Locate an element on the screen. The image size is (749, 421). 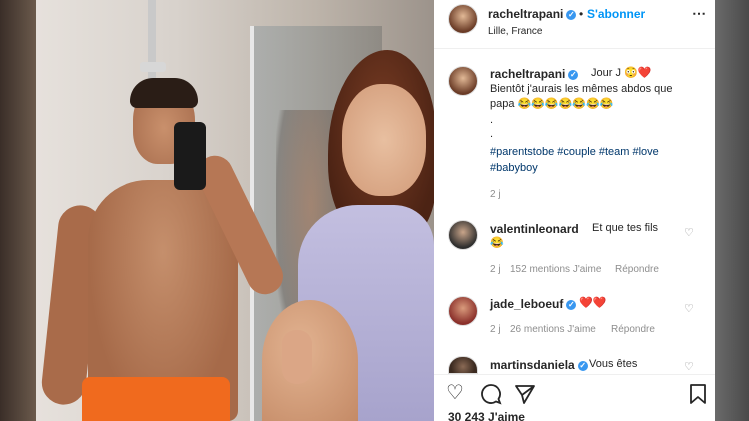
comment-username: jade_leboeuf ✓ is located at coordinates (533, 304).